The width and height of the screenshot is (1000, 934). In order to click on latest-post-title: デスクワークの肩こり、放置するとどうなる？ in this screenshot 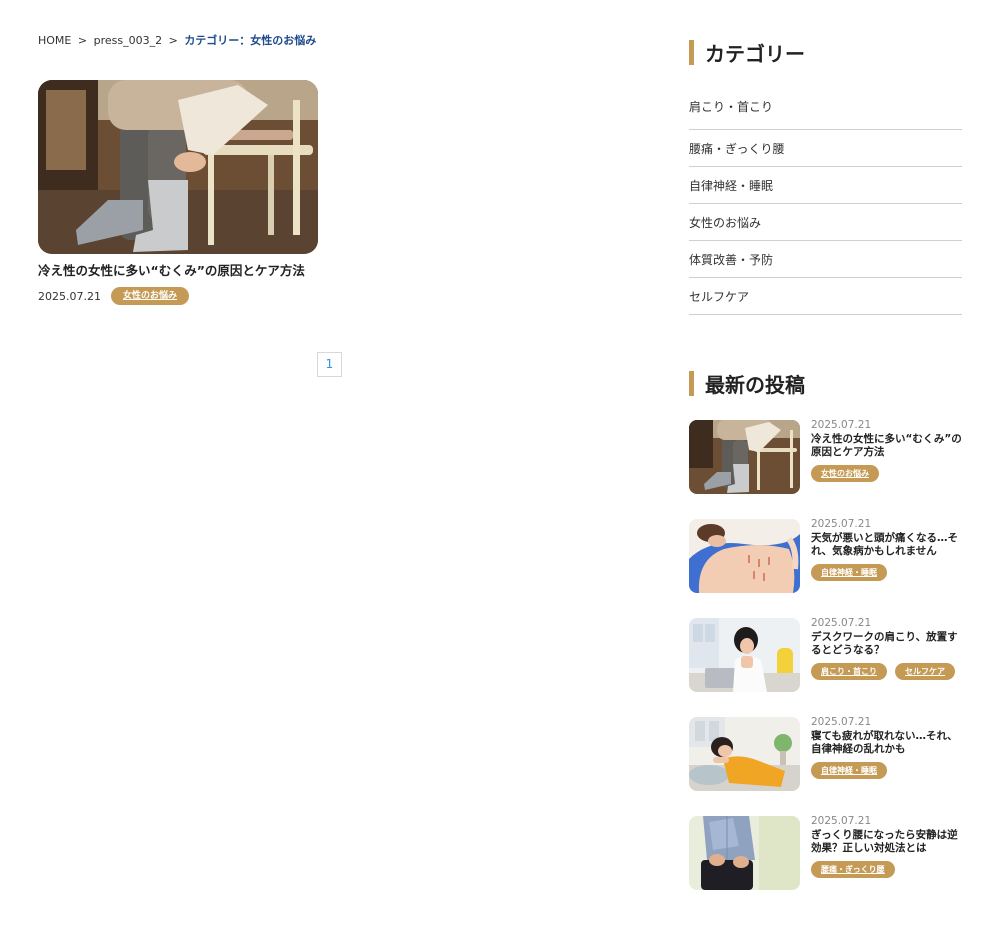, I will do `click(886, 644)`.